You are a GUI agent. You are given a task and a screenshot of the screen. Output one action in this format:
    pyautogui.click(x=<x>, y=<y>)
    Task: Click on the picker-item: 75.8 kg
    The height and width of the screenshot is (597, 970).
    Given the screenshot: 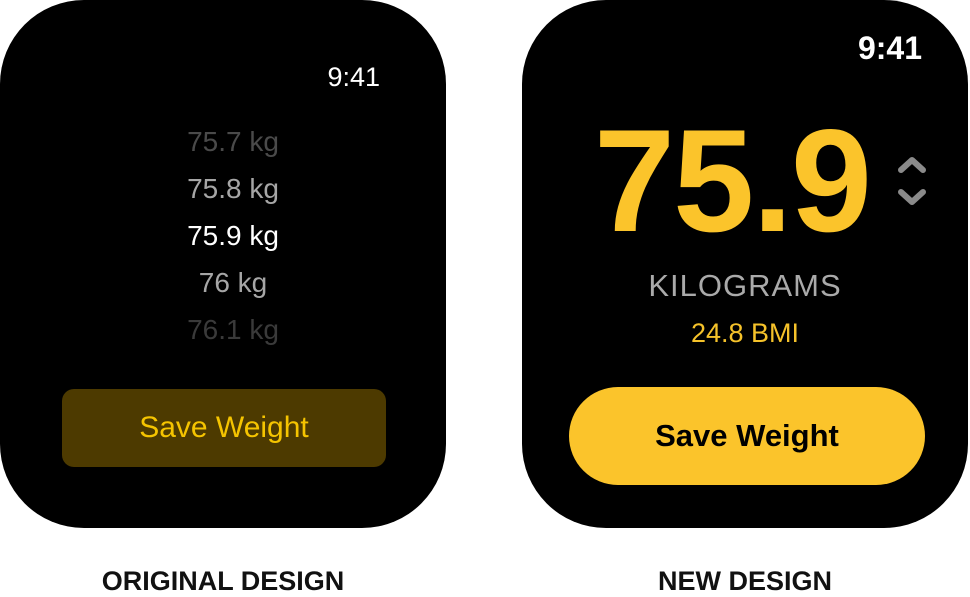 What is the action you would take?
    pyautogui.click(x=233, y=188)
    